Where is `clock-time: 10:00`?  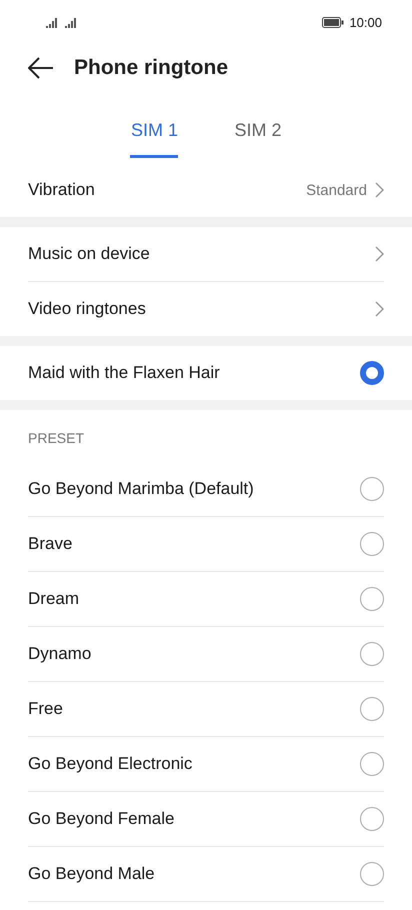 clock-time: 10:00 is located at coordinates (365, 22).